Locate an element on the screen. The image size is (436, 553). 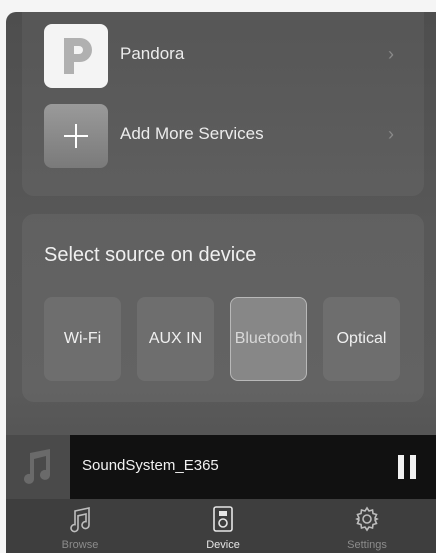
pause-button is located at coordinates (407, 467).